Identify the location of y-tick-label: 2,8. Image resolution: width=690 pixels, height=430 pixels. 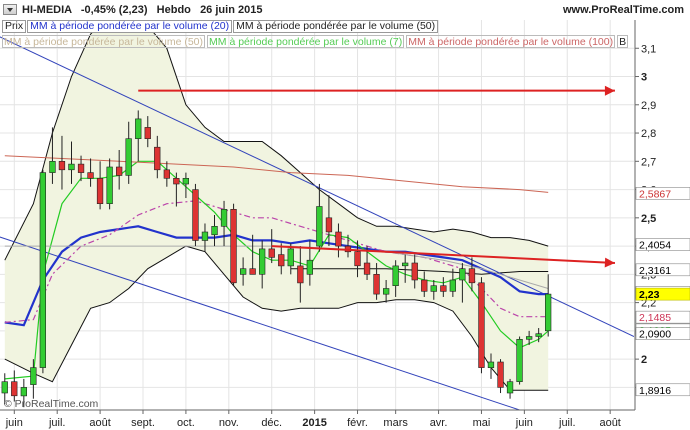
(648, 134).